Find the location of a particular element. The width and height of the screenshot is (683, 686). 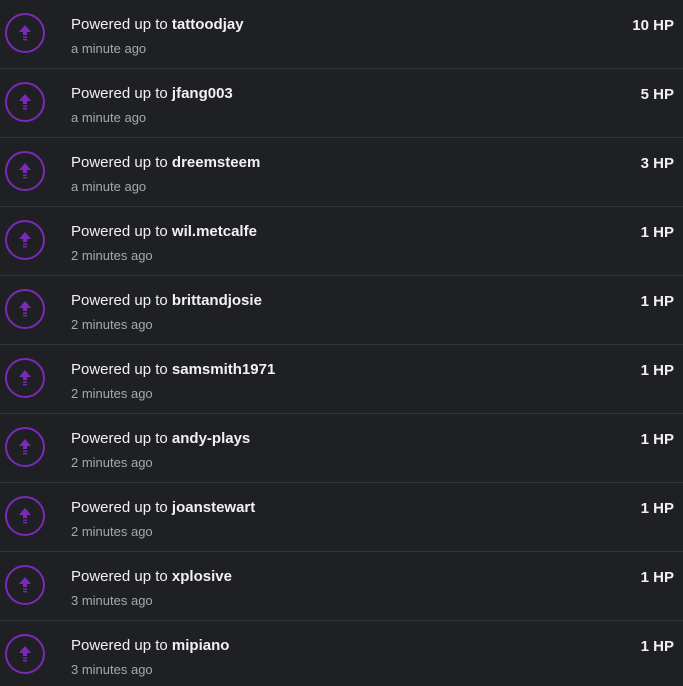

activity-text: Powered up to brittandjosie is located at coordinates (166, 300).